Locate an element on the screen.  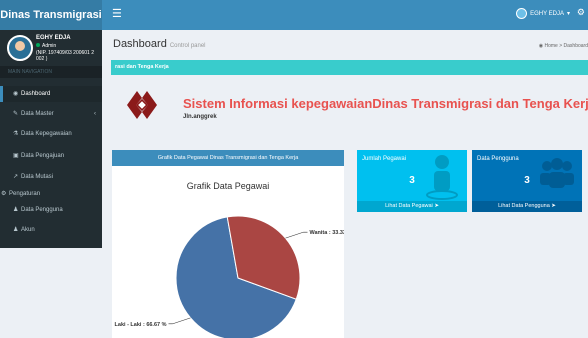
card-footer-link: Lihat Data Pengguna ➤ is located at coordinates (527, 206).